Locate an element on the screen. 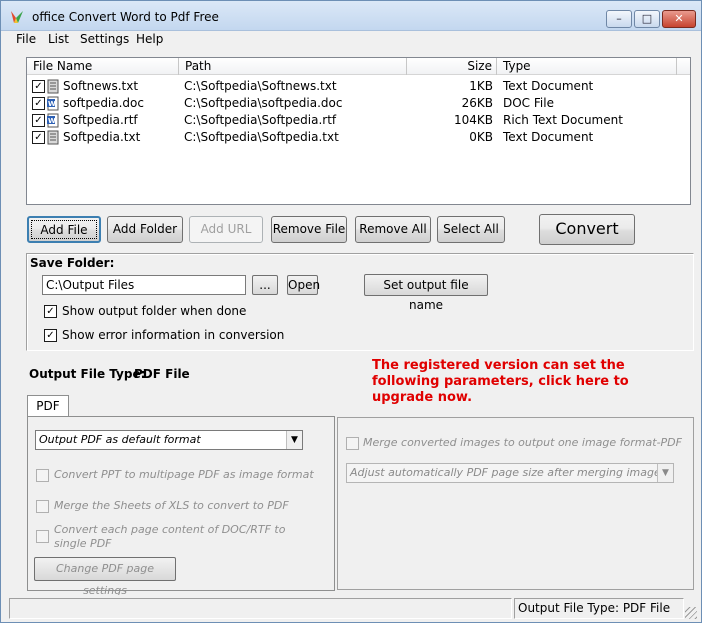 The width and height of the screenshot is (702, 623). status-bar: Output File Type: PDF File is located at coordinates (351, 608).